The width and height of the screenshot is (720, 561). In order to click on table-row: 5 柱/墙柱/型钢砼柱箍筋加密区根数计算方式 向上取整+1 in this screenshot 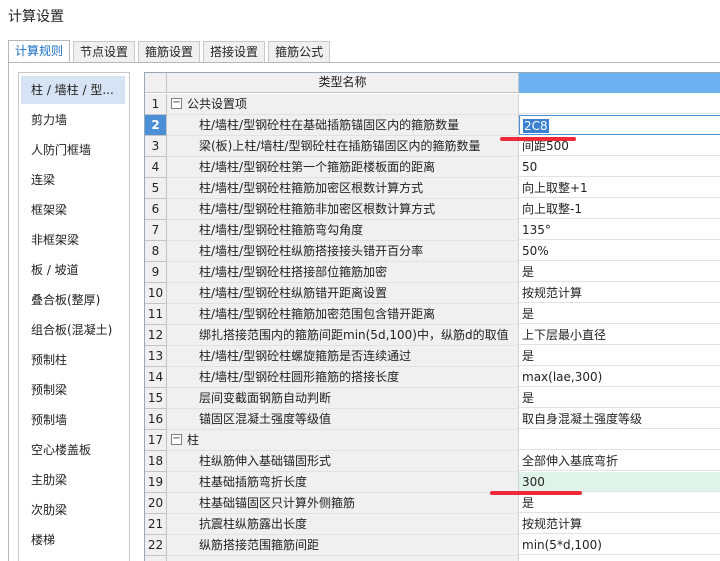, I will do `click(432, 188)`.